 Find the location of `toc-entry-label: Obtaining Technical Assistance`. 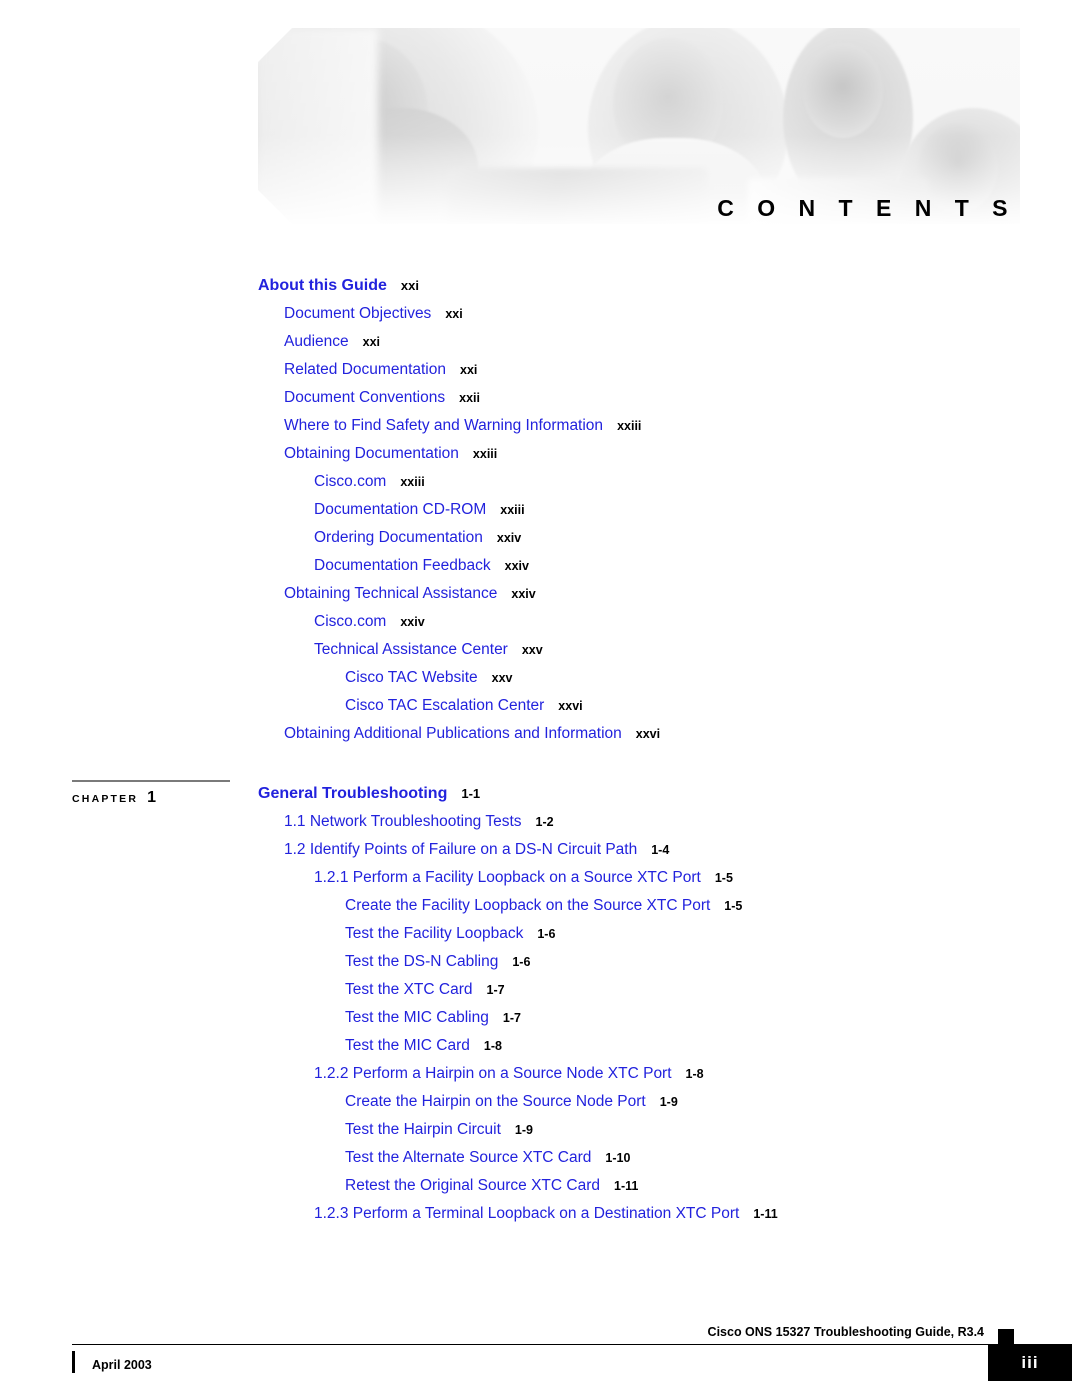

toc-entry-label: Obtaining Technical Assistance is located at coordinates (390, 593).